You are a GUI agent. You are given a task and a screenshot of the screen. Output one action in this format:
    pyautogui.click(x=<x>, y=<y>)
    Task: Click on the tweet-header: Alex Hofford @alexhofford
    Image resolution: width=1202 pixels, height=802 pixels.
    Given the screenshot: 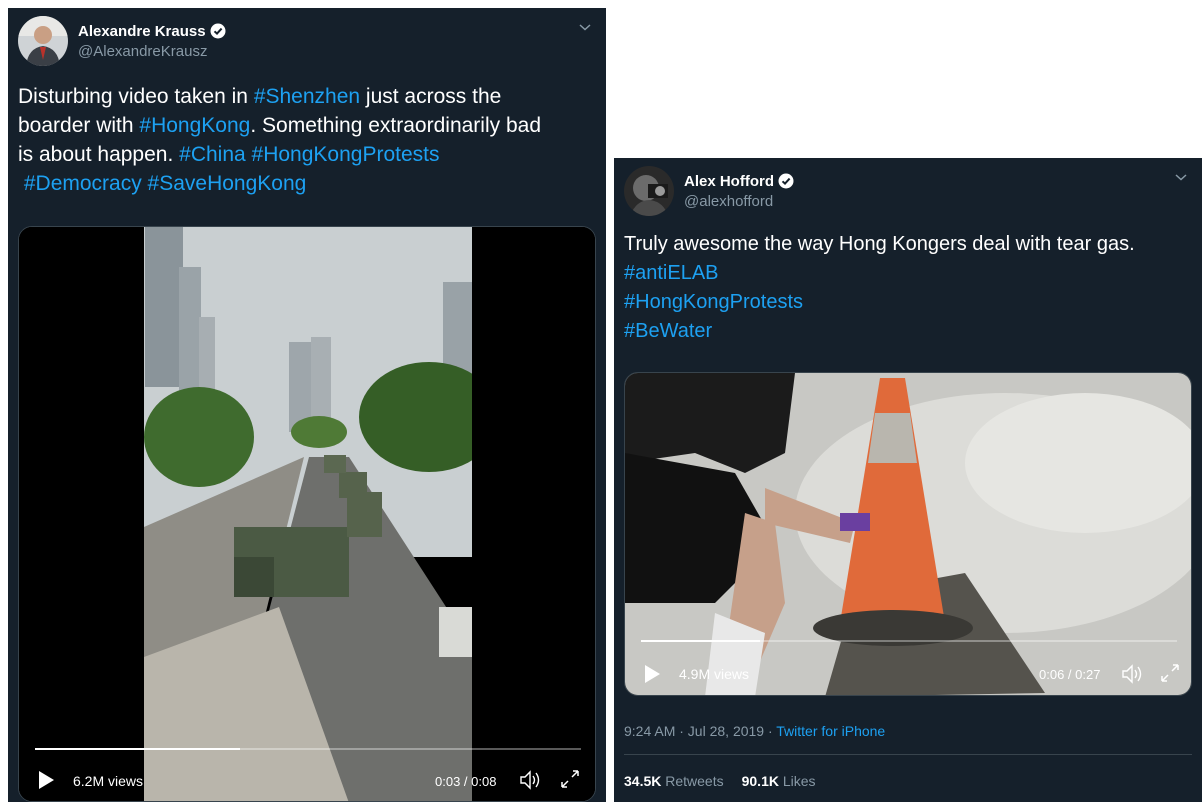 What is the action you would take?
    pyautogui.click(x=709, y=191)
    